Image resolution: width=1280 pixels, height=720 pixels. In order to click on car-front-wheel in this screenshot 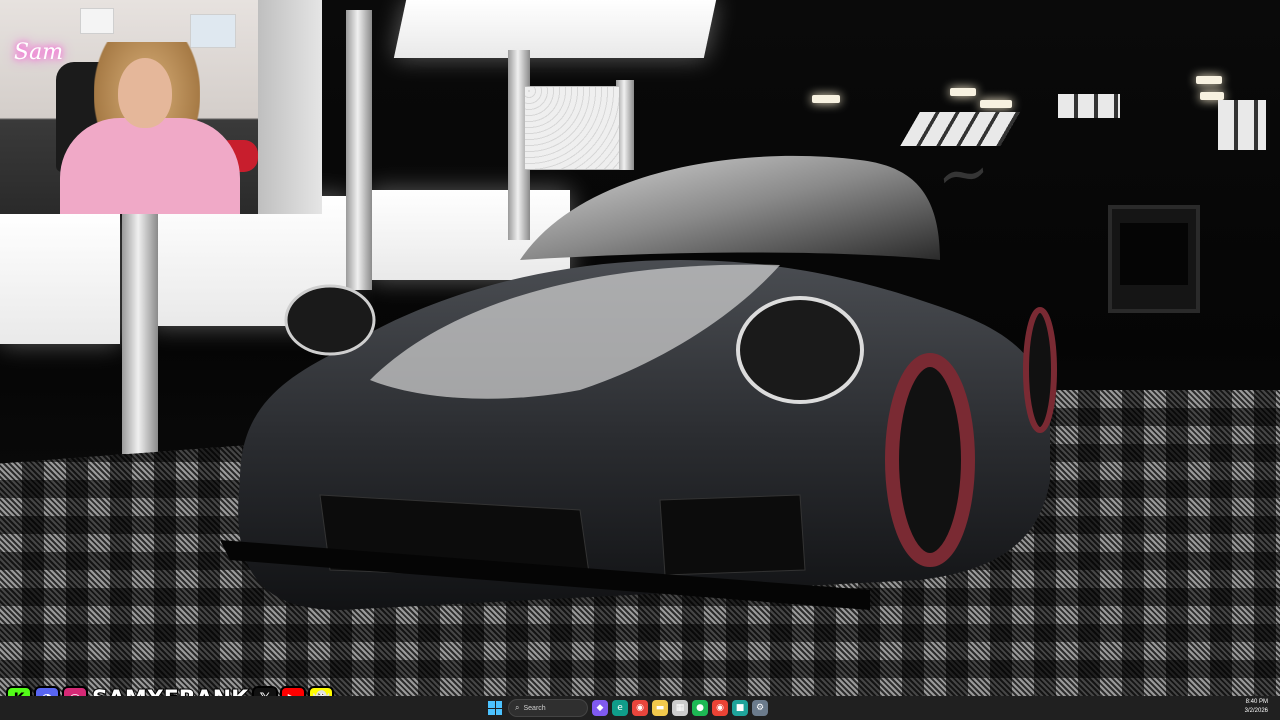, I will do `click(930, 460)`.